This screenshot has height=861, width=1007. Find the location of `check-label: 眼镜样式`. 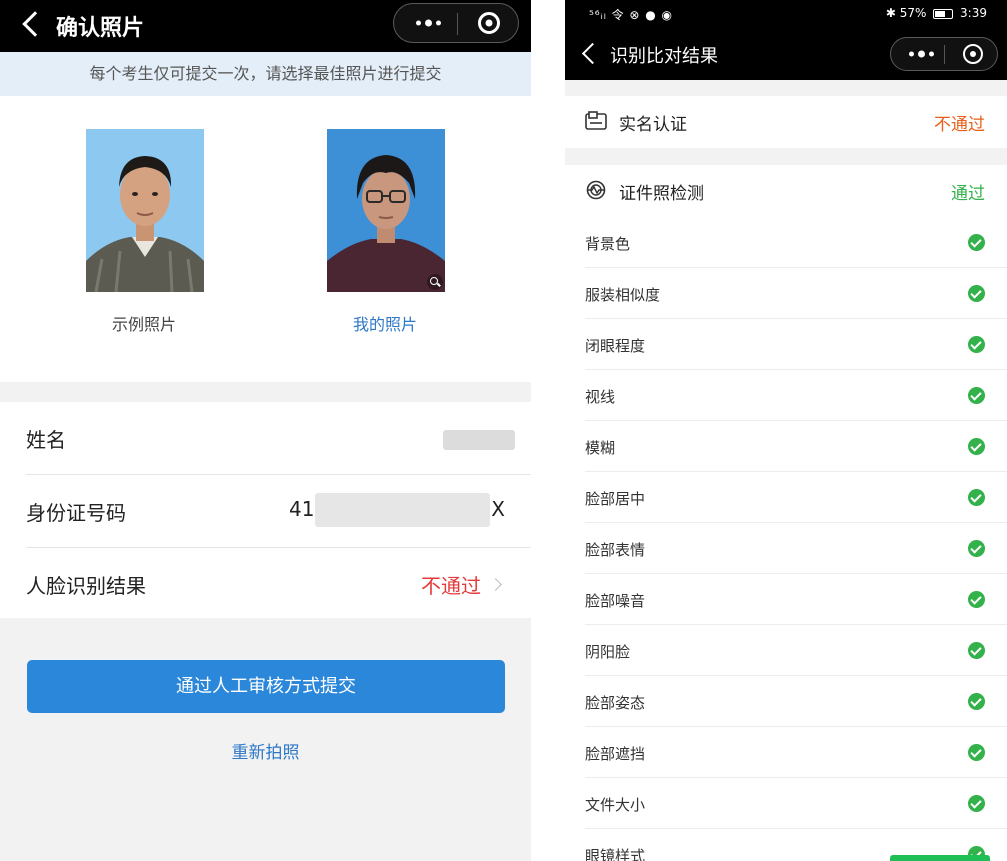

check-label: 眼镜样式 is located at coordinates (615, 854).